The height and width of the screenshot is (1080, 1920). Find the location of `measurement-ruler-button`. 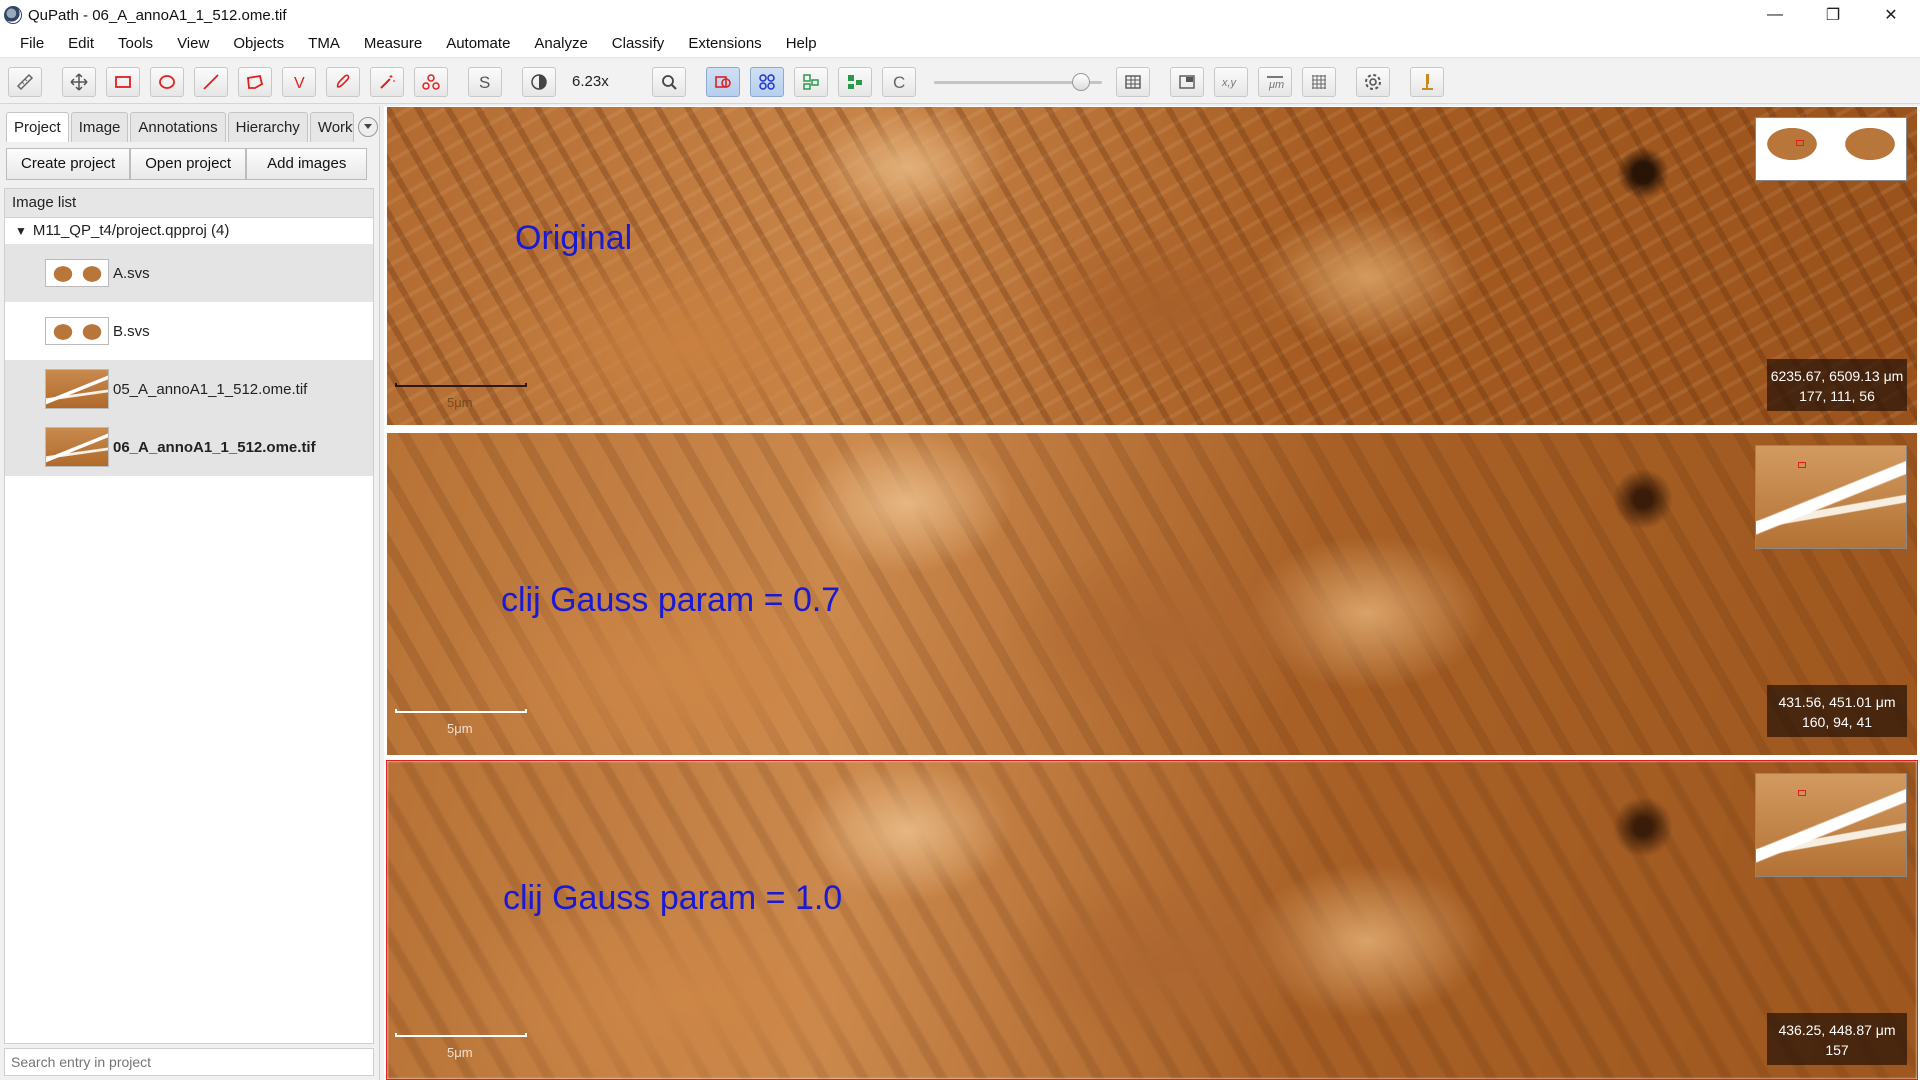

measurement-ruler-button is located at coordinates (25, 81).